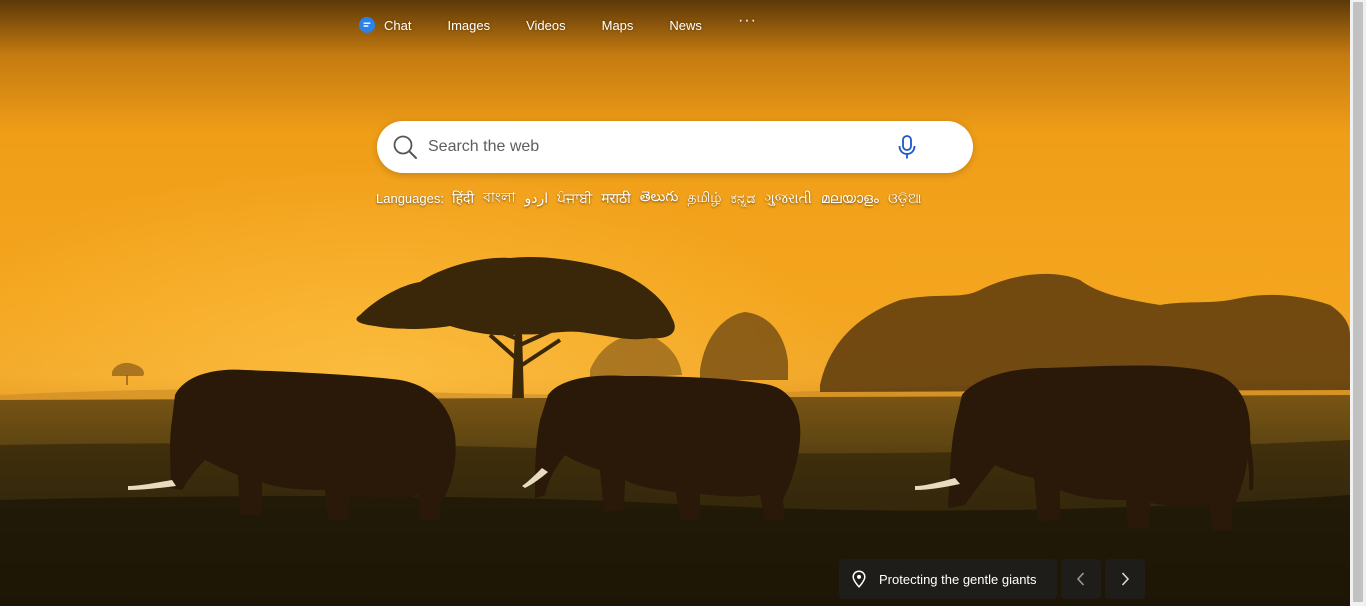 This screenshot has height=606, width=1366. I want to click on language-link-telugu: తెలుగు, so click(659, 198).